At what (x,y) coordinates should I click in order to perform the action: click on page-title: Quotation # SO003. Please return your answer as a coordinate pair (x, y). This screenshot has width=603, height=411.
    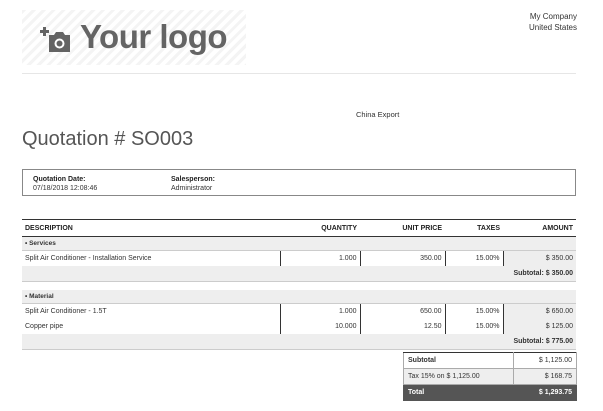
    Looking at the image, I should click on (108, 139).